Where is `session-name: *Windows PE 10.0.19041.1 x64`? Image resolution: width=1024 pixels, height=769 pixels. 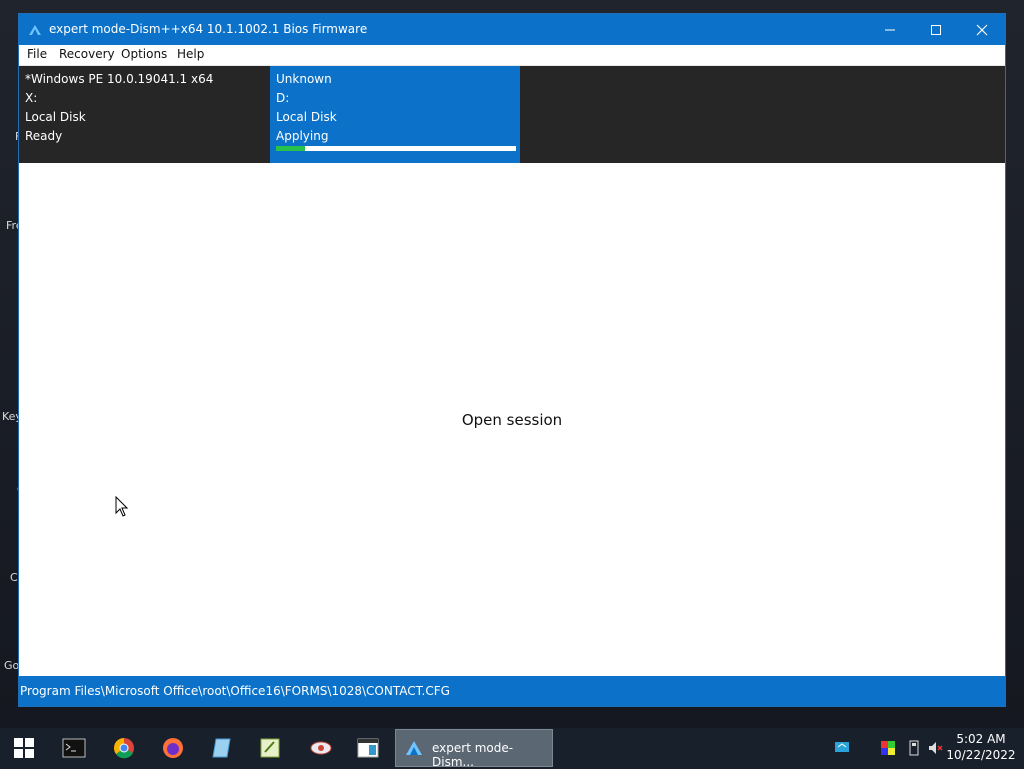 session-name: *Windows PE 10.0.19041.1 x64 is located at coordinates (119, 79).